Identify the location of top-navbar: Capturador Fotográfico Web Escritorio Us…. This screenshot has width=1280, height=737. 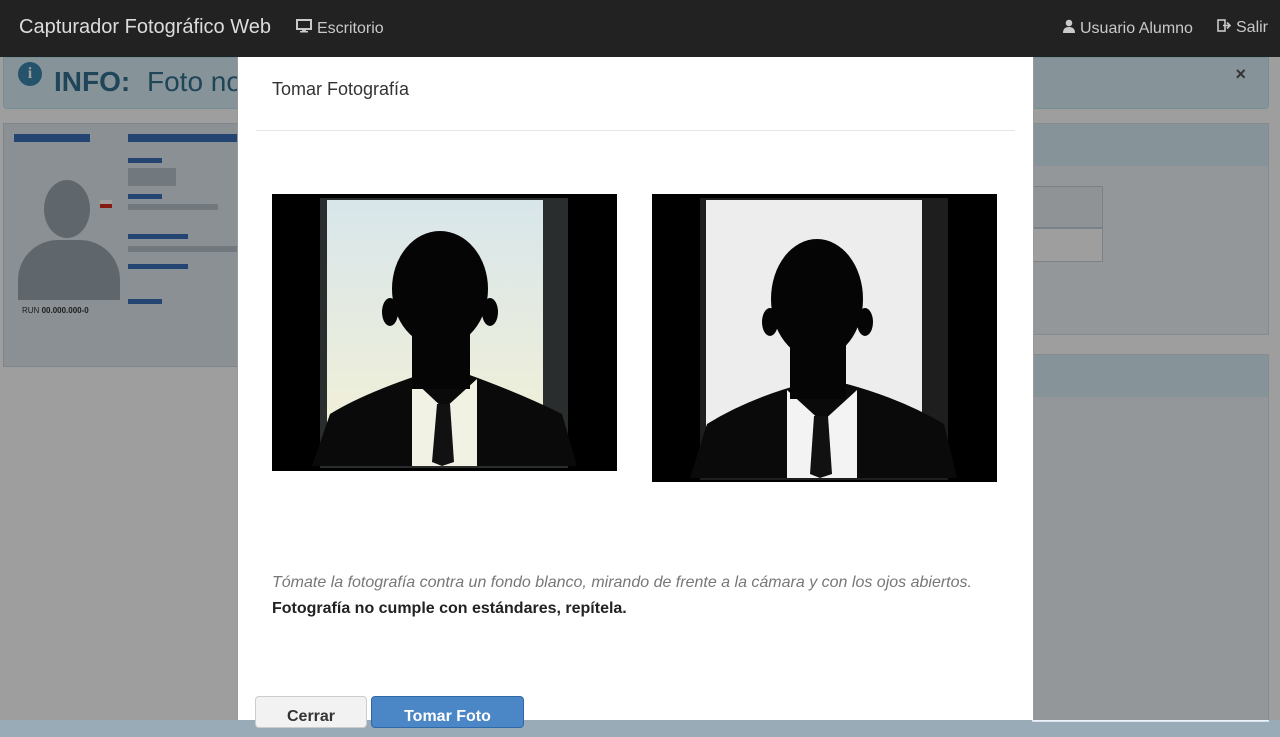
(640, 28).